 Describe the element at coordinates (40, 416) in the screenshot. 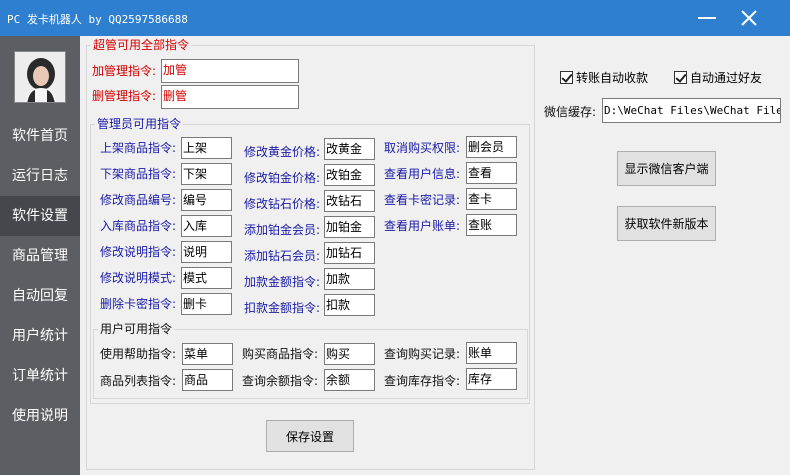

I see `sidebar-item-help: 使用说明` at that location.